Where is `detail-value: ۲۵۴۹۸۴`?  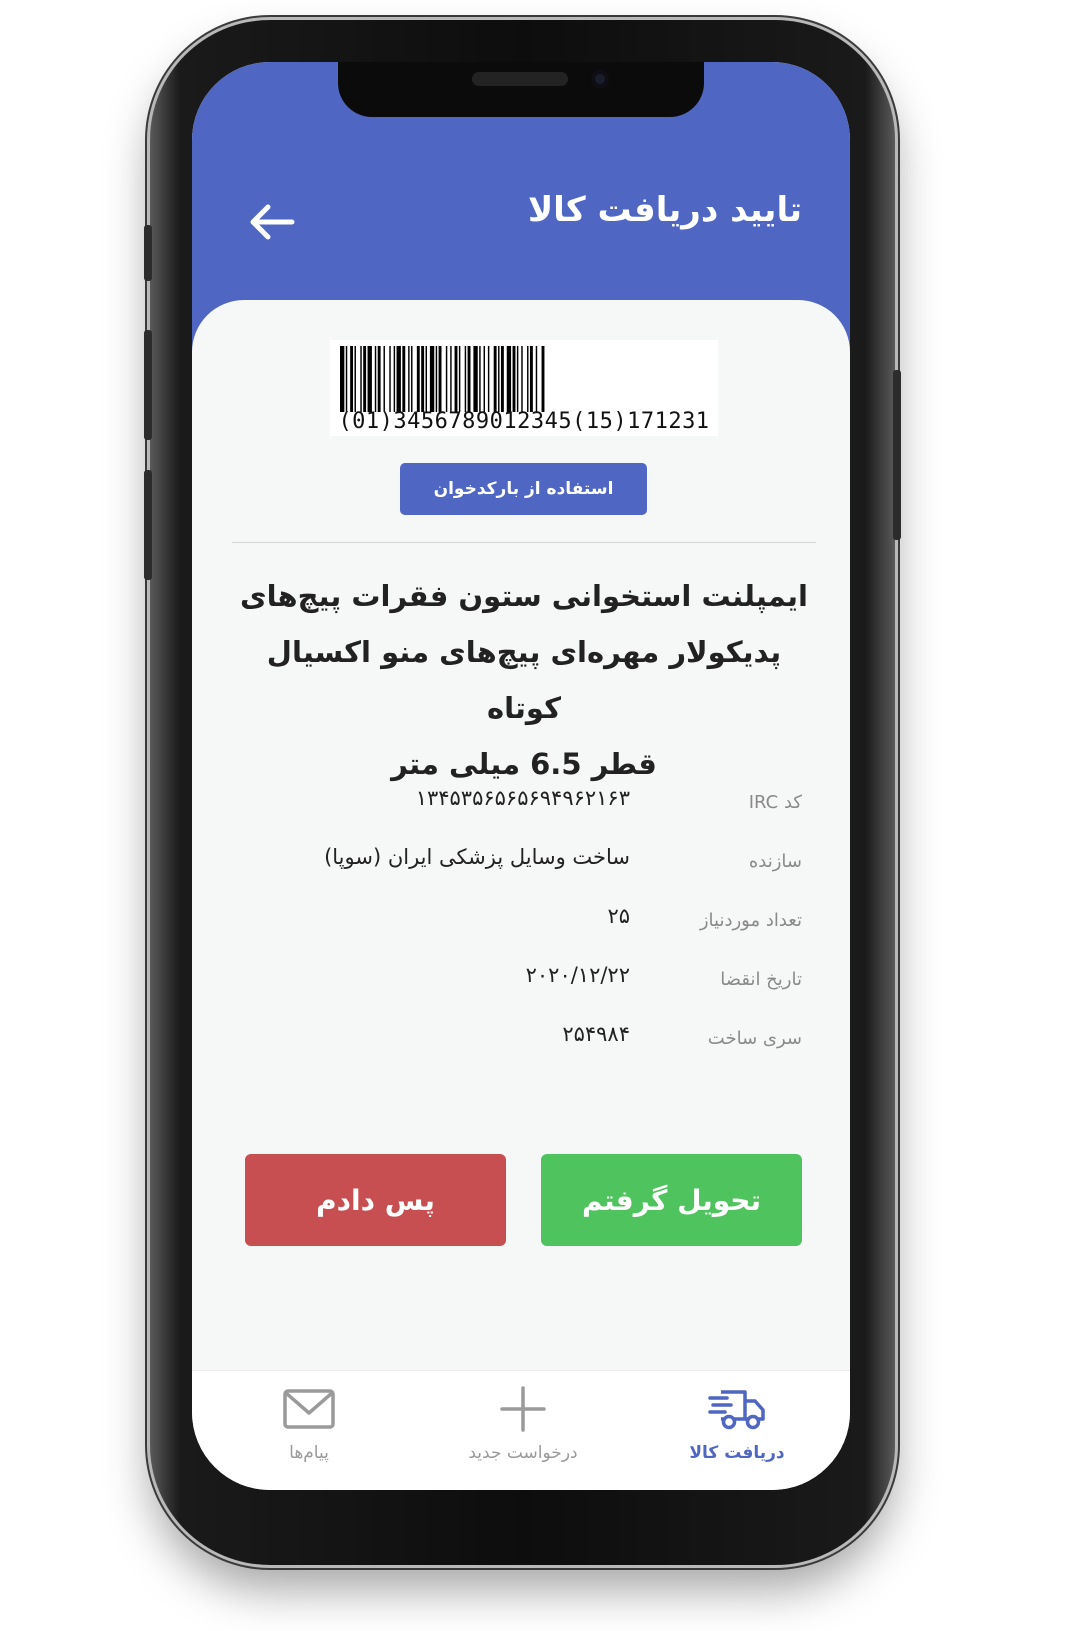
detail-value: ۲۵۴۹۸۴ is located at coordinates (596, 1034).